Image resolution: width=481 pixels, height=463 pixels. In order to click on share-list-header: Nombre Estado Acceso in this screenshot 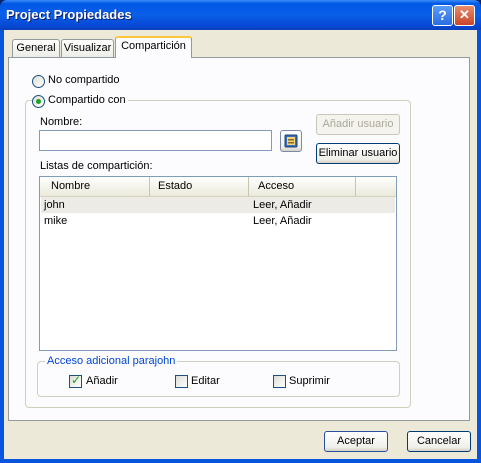, I will do `click(218, 187)`.